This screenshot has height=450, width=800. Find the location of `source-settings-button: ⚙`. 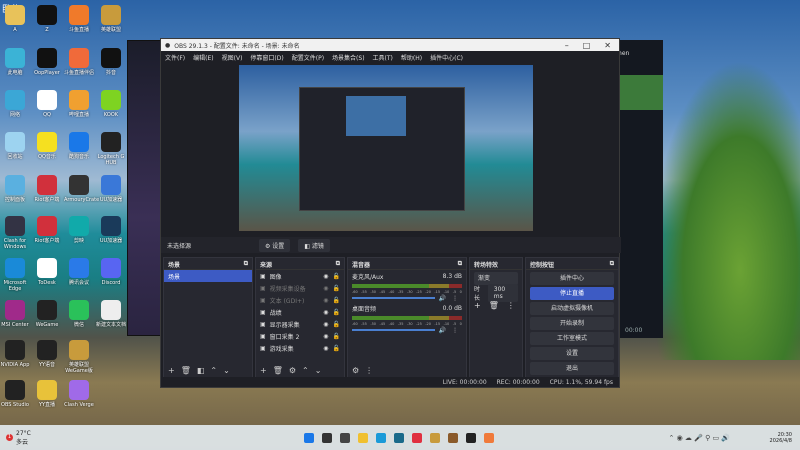

source-settings-button: ⚙ is located at coordinates (292, 370).